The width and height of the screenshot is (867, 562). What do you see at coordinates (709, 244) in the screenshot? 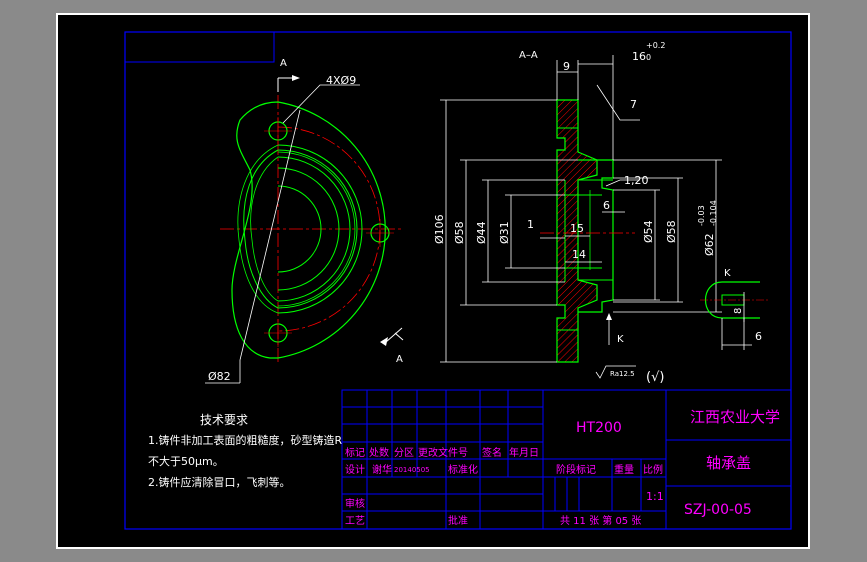
I see `dim-62-text: Ø62` at bounding box center [709, 244].